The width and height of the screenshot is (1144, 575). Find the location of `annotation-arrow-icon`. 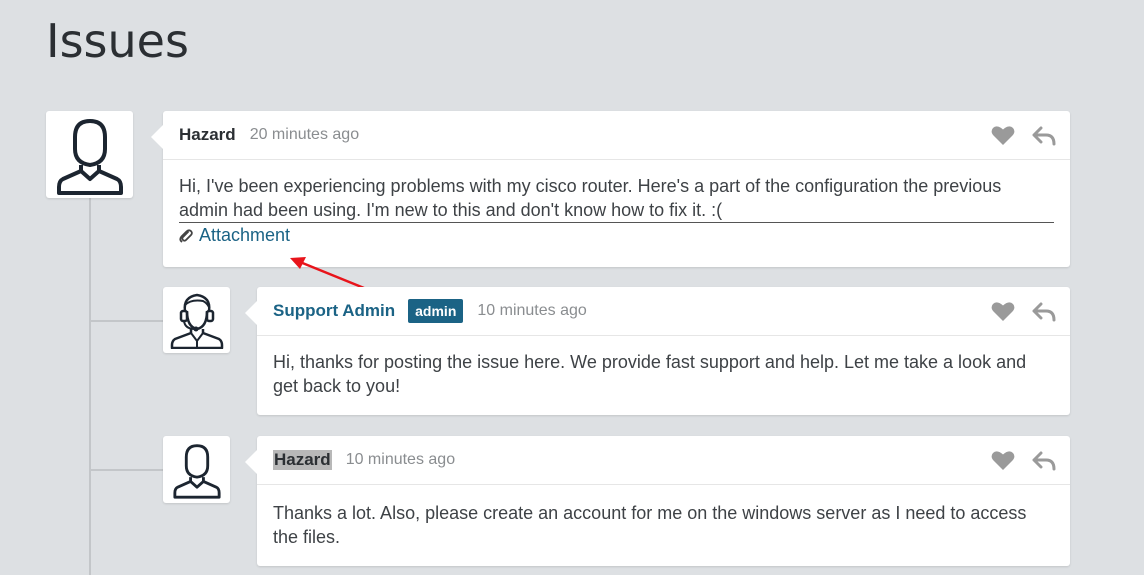

annotation-arrow-icon is located at coordinates (327, 273).